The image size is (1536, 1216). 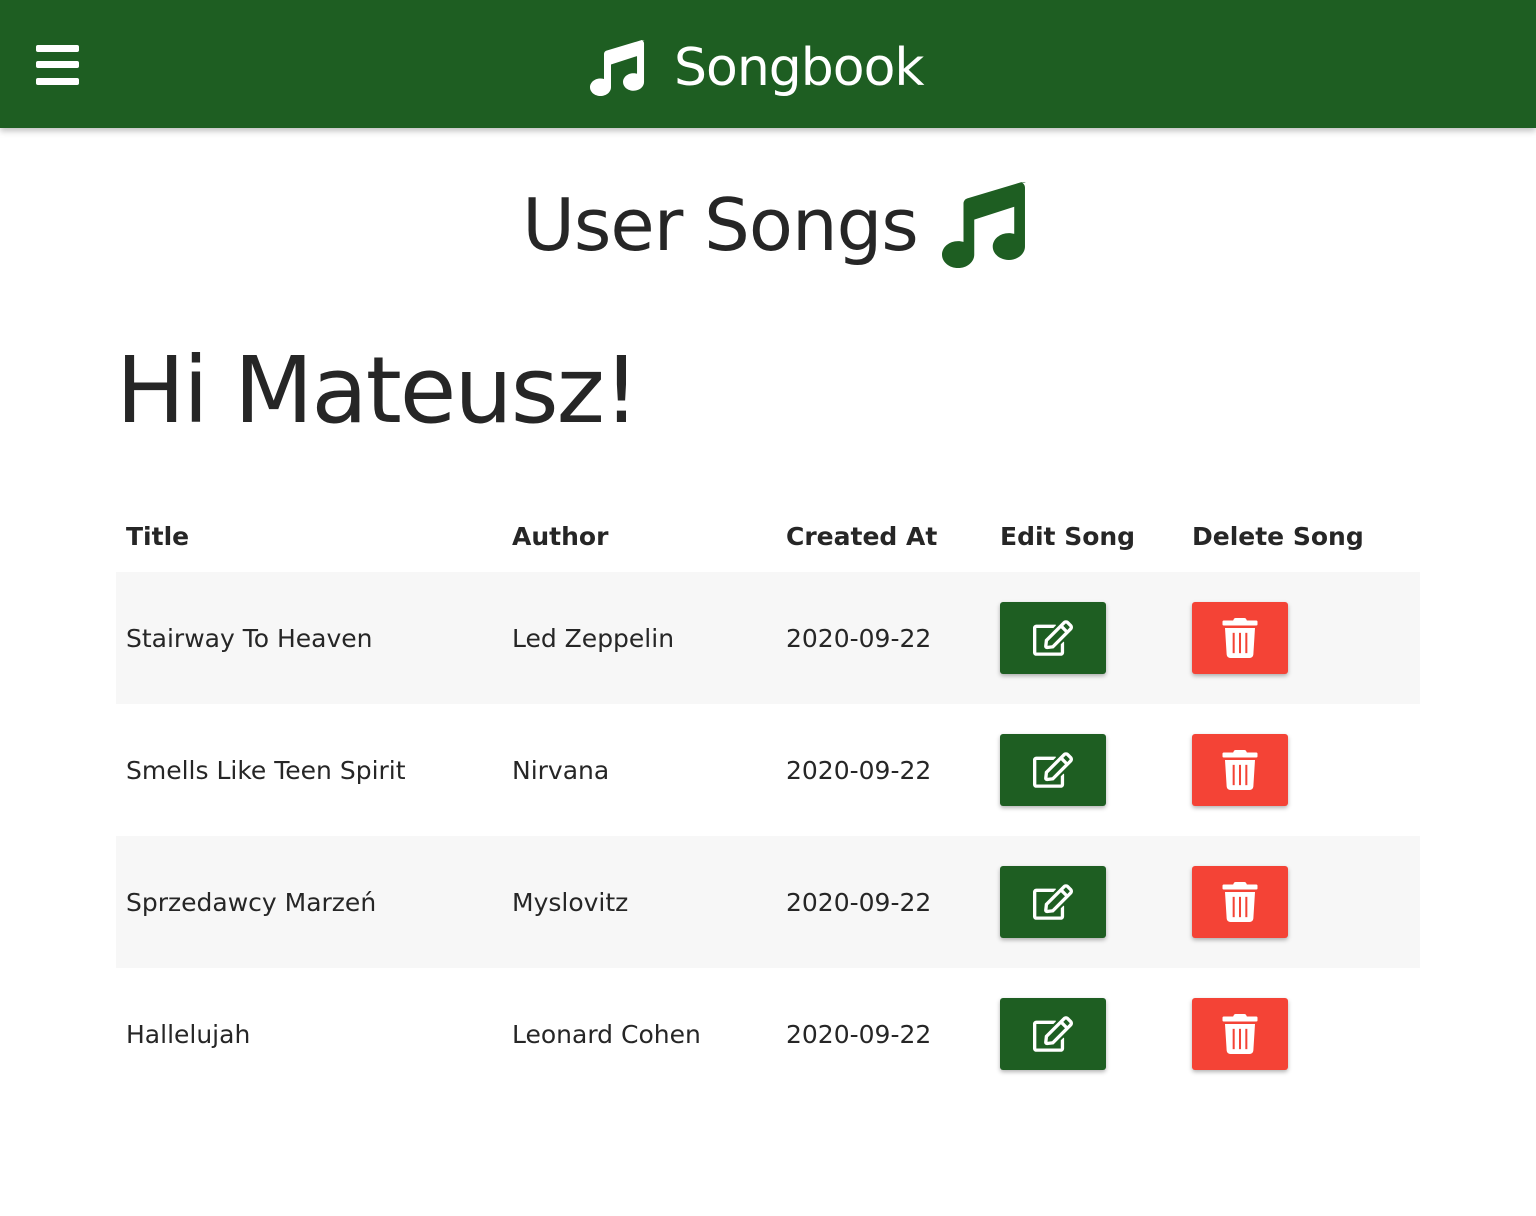 What do you see at coordinates (309, 770) in the screenshot?
I see `song-title-cell: Smells Like Teen Spirit` at bounding box center [309, 770].